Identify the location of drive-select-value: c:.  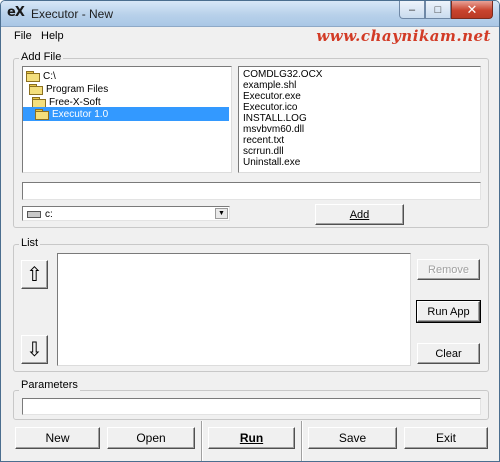
(49, 214).